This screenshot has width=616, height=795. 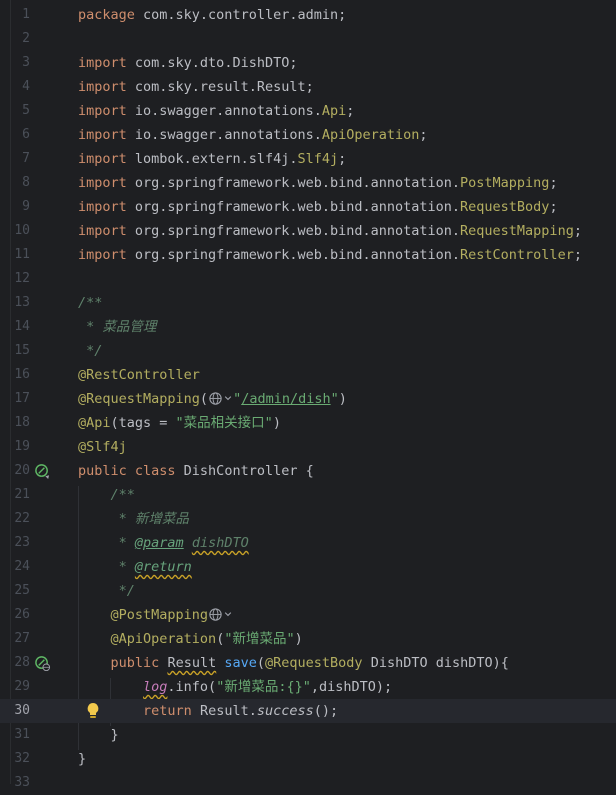 What do you see at coordinates (22, 230) in the screenshot?
I see `line-number: 10` at bounding box center [22, 230].